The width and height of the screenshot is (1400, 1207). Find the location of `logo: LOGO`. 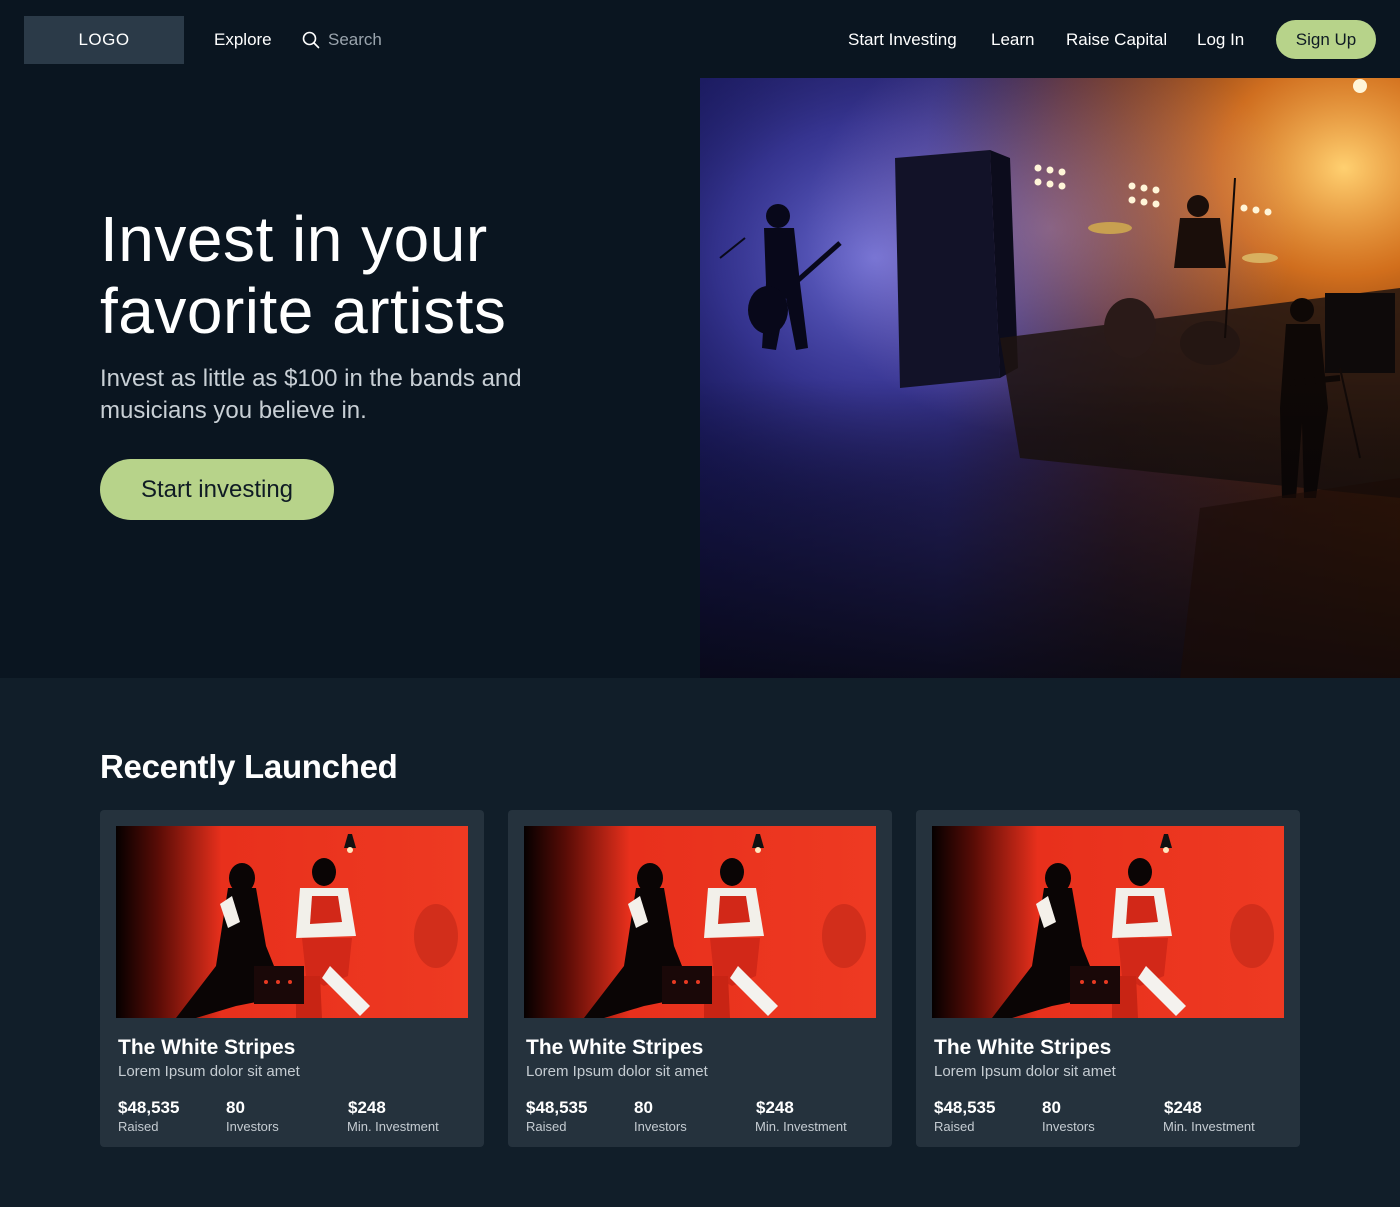

logo: LOGO is located at coordinates (104, 40).